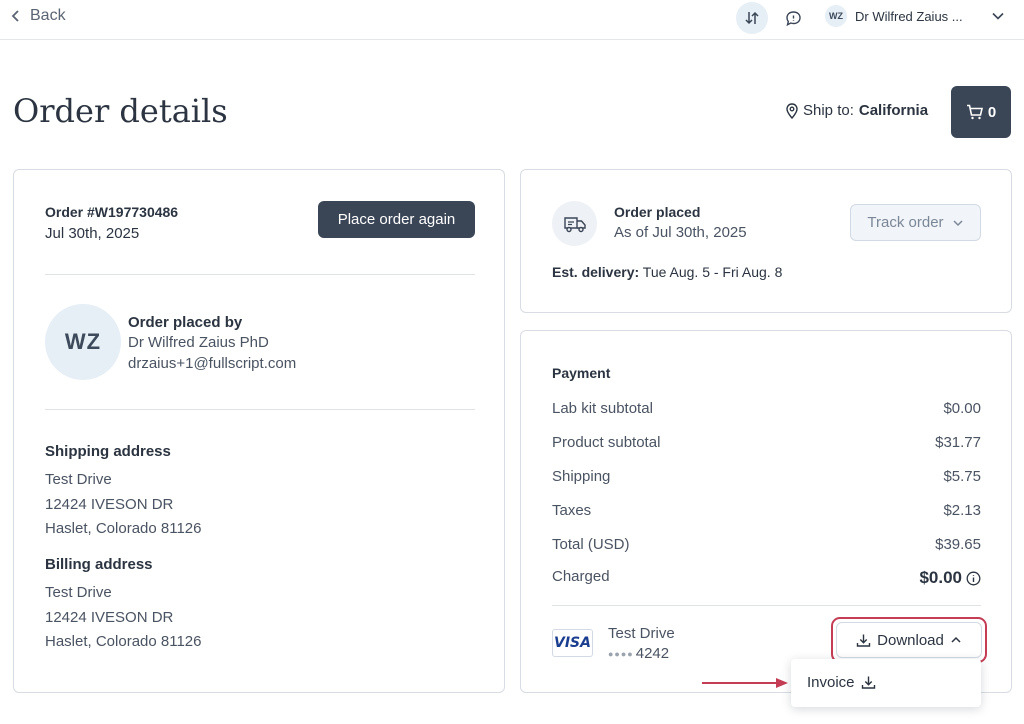 The width and height of the screenshot is (1024, 724). Describe the element at coordinates (712, 272) in the screenshot. I see `est-delivery-value: Tue Aug. 5 - Fri Aug. 8` at that location.